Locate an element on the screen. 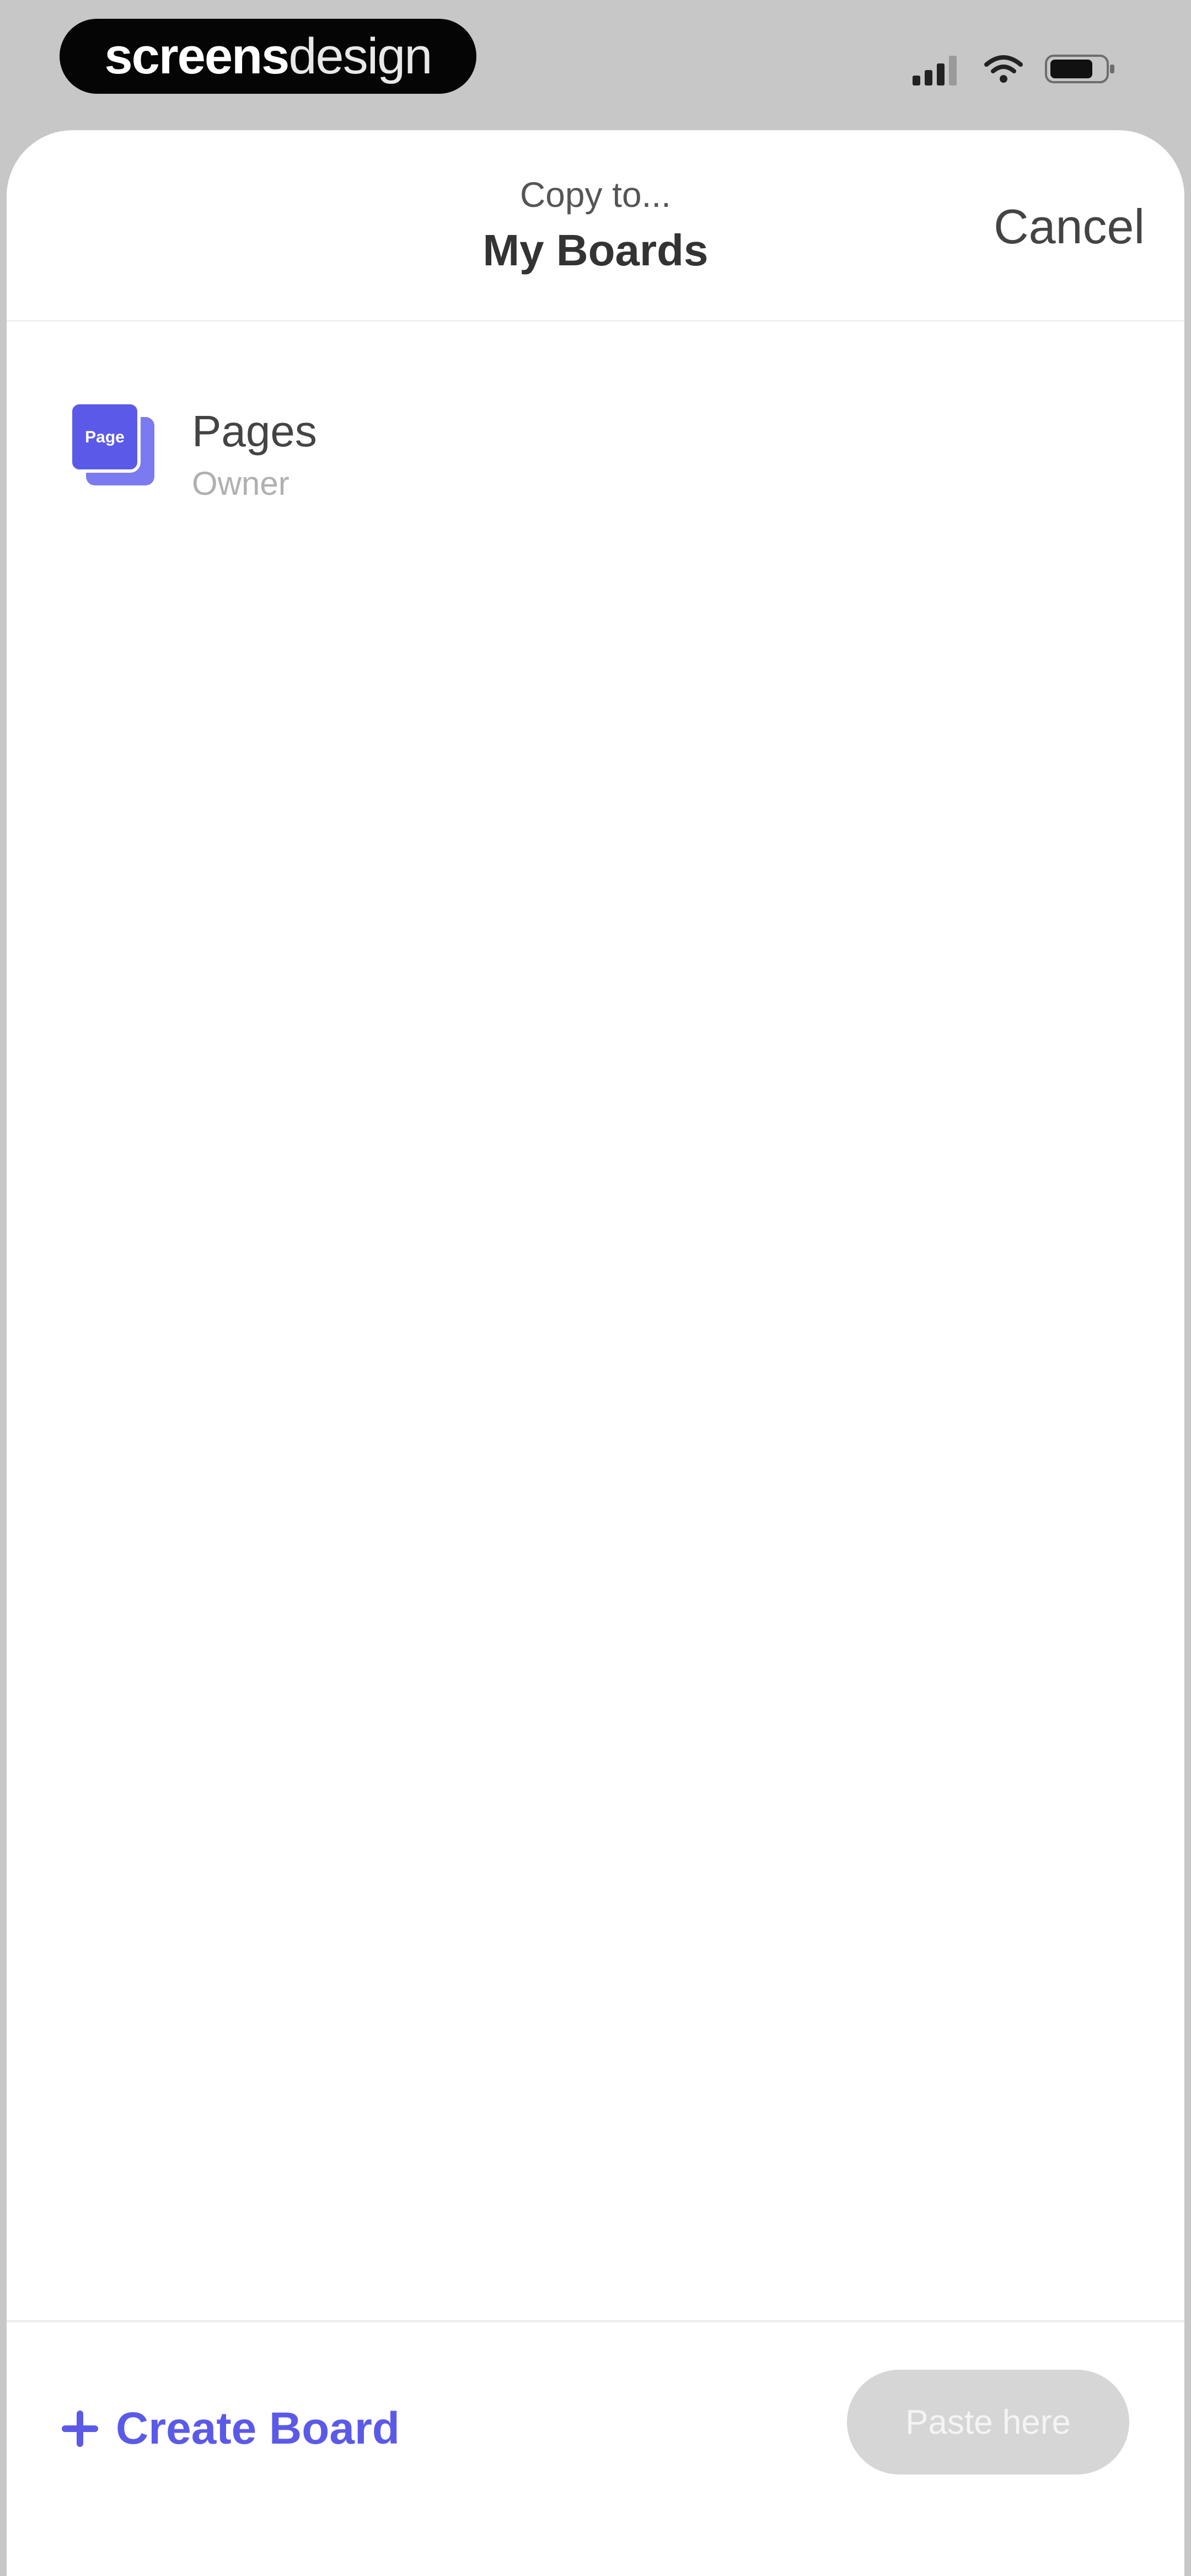  bottom-action-bar: Create Board Paste here is located at coordinates (595, 2448).